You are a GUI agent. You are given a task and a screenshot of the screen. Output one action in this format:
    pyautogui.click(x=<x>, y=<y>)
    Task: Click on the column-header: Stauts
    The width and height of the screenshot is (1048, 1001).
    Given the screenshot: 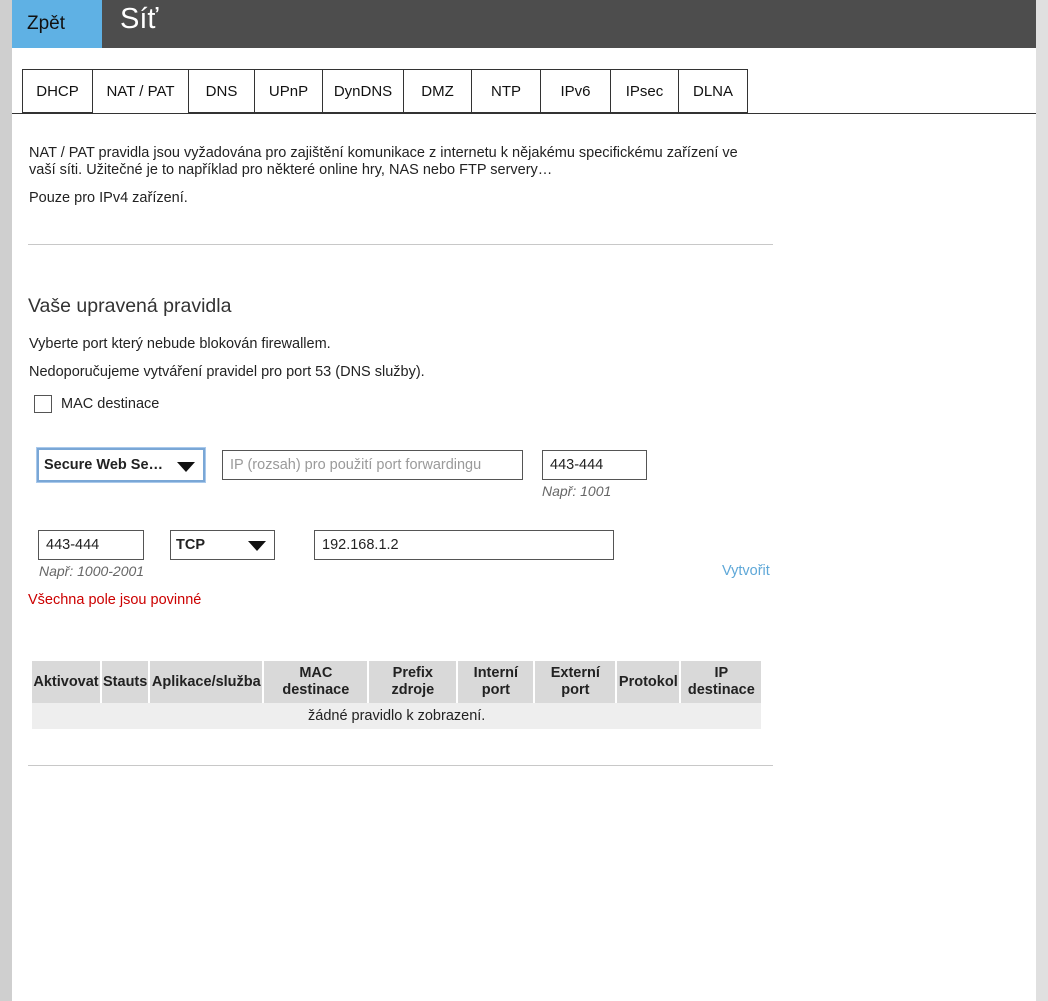 What is the action you would take?
    pyautogui.click(x=125, y=682)
    